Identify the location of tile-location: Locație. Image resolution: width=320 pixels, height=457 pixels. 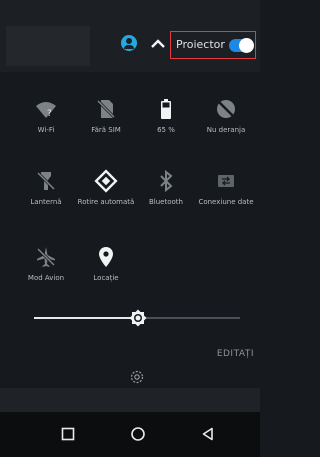
(106, 264).